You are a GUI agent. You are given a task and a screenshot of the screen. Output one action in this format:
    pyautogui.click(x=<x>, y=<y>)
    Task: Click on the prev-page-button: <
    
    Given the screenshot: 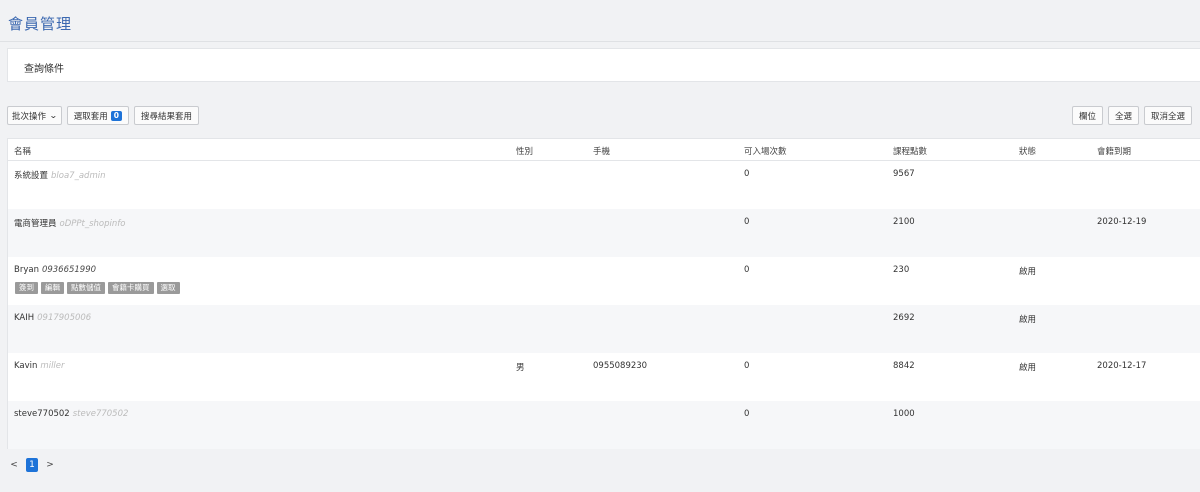 What is the action you would take?
    pyautogui.click(x=14, y=465)
    